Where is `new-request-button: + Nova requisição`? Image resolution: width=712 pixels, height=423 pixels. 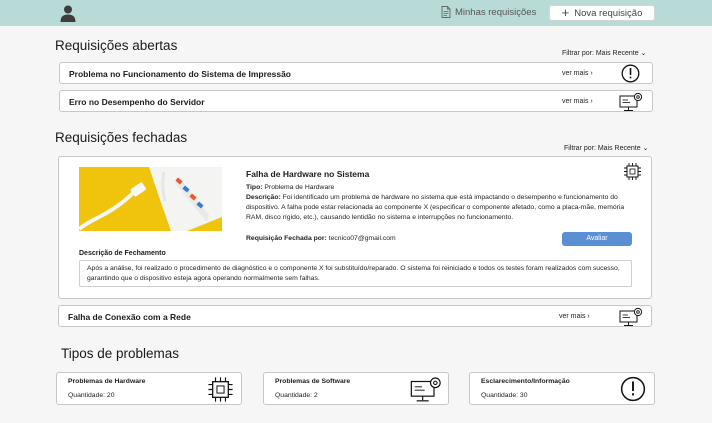
new-request-button: + Nova requisição is located at coordinates (602, 13).